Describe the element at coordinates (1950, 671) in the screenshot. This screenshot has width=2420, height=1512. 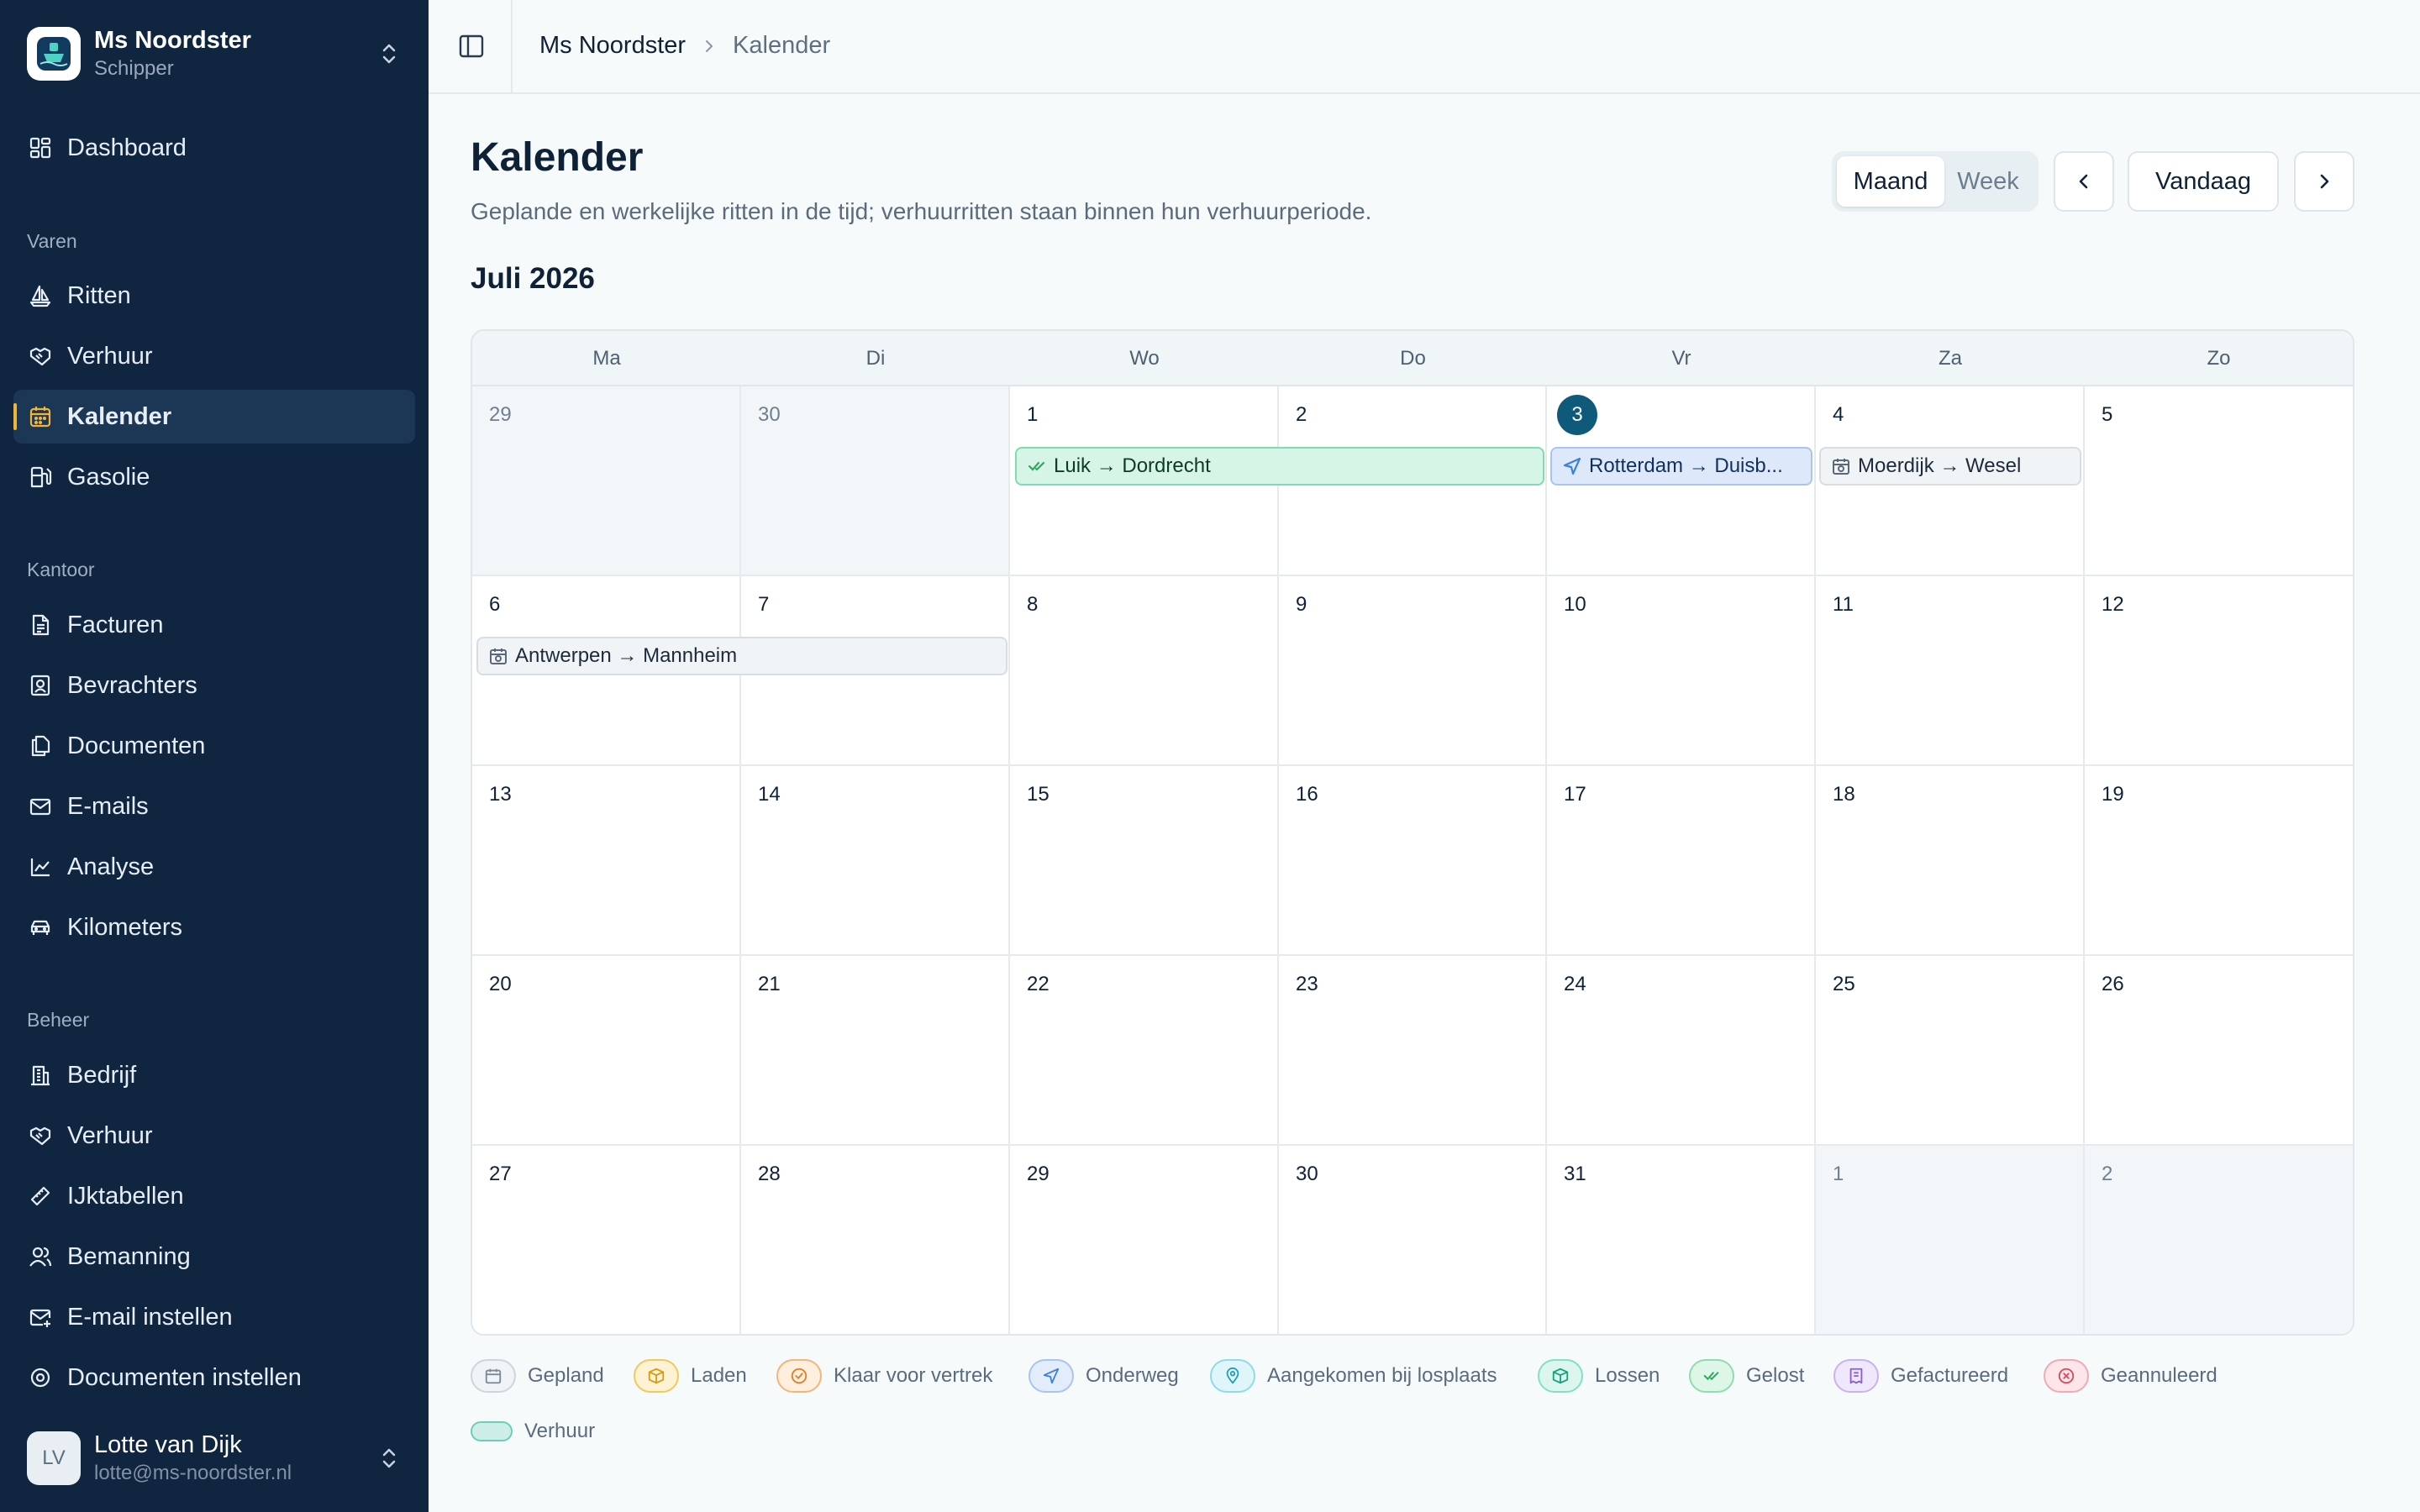
I see `day-cell: 11` at that location.